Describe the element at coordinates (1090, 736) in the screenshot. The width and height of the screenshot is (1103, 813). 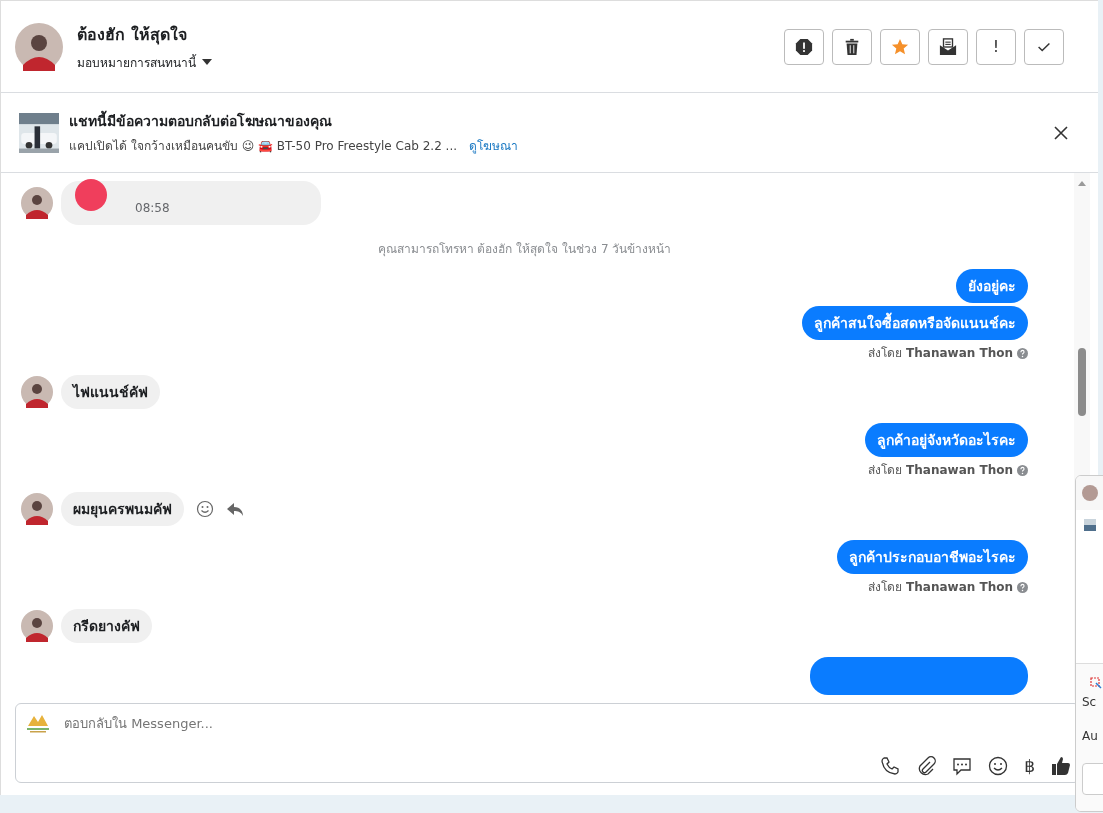
I see `popup-text: Au` at that location.